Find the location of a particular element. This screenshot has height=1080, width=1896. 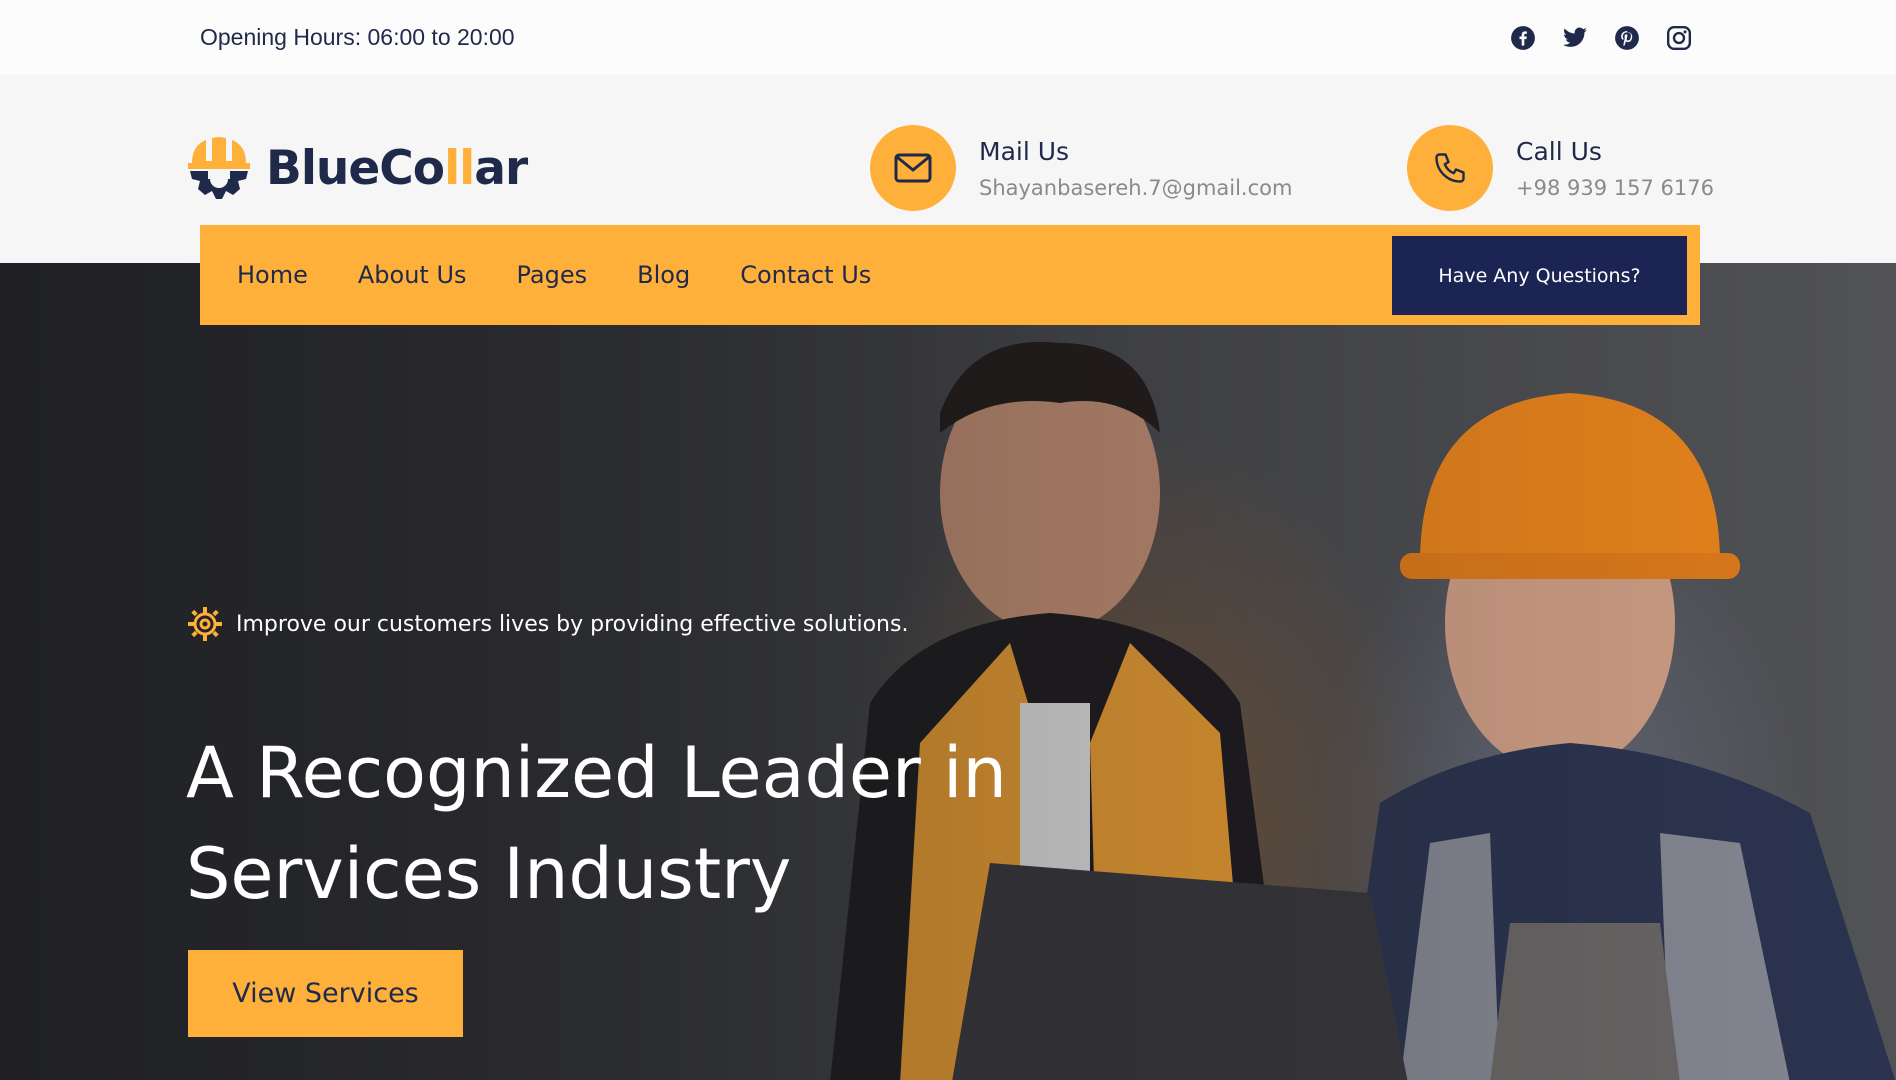

call-contact: Call Us +98 939 157 6176 is located at coordinates (1560, 168).